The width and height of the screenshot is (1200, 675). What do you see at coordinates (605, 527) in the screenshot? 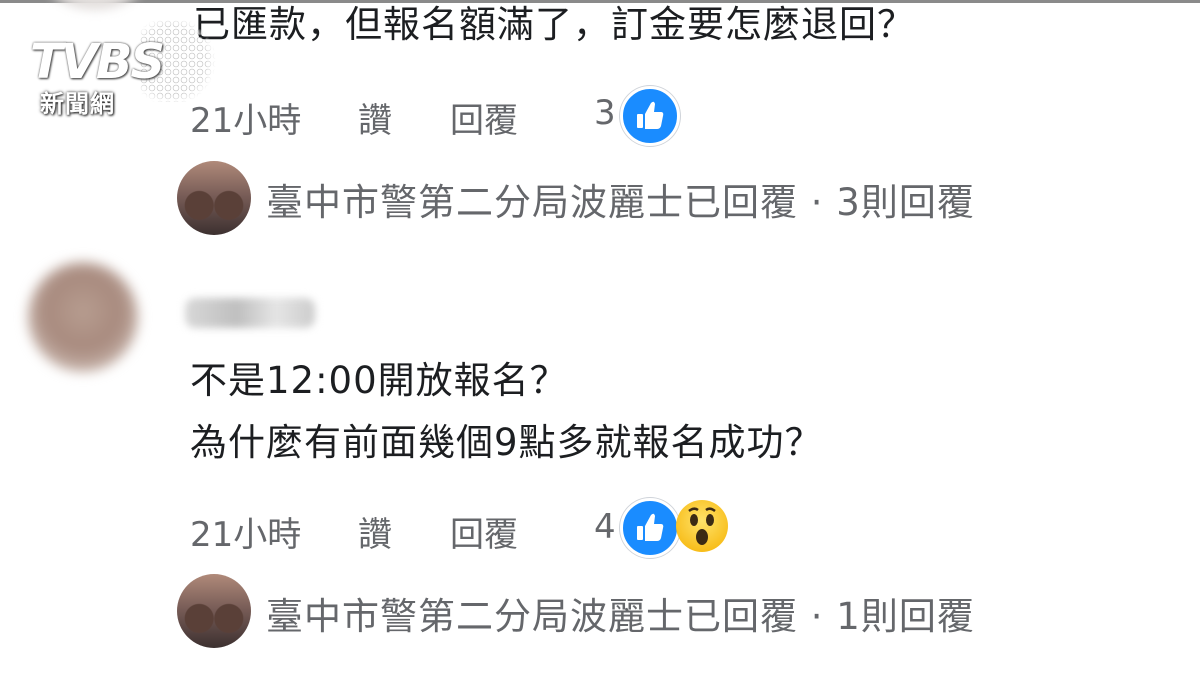
I see `comment2-reaction-count: 4` at bounding box center [605, 527].